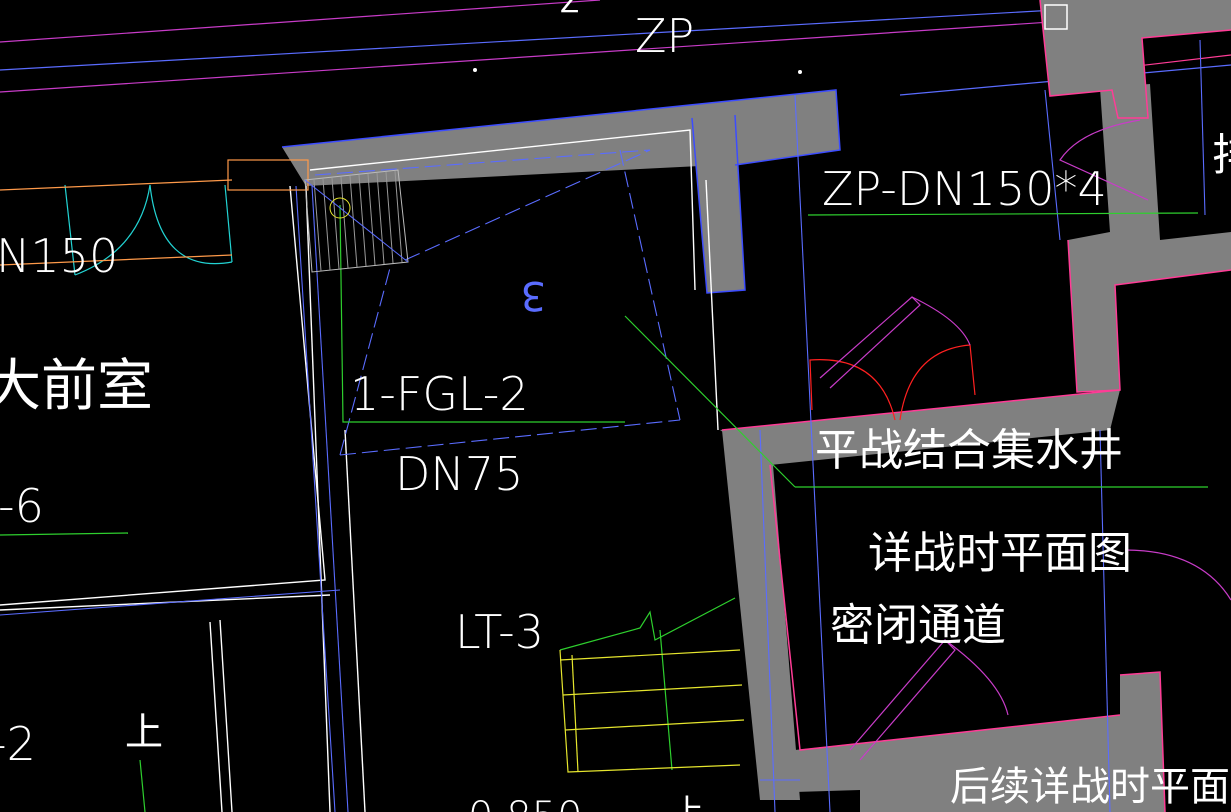 This screenshot has height=812, width=1231. Describe the element at coordinates (18, 744) in the screenshot. I see `label-bottom-left-code: -2` at that location.